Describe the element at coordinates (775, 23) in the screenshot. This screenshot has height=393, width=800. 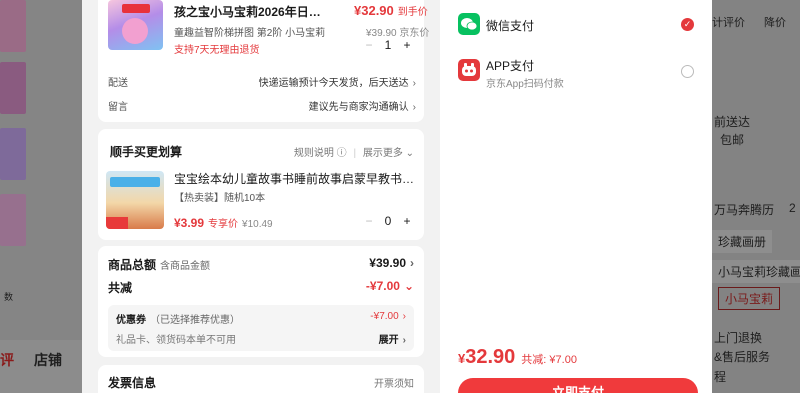
I see `background-text: 降价` at that location.